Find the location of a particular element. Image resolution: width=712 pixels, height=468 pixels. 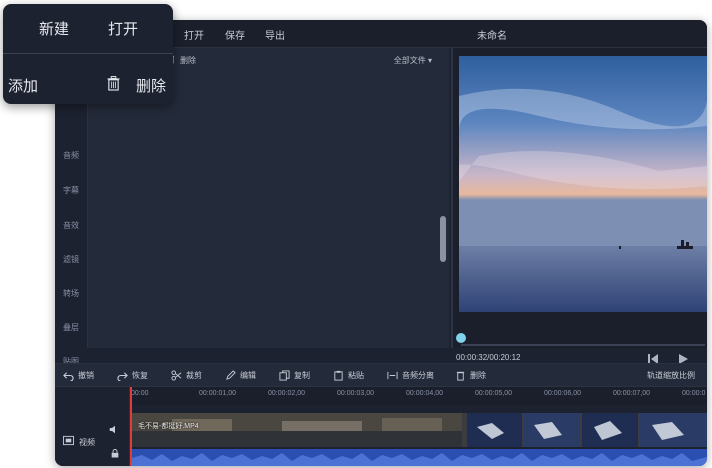

copy-label: 复制 is located at coordinates (302, 375).